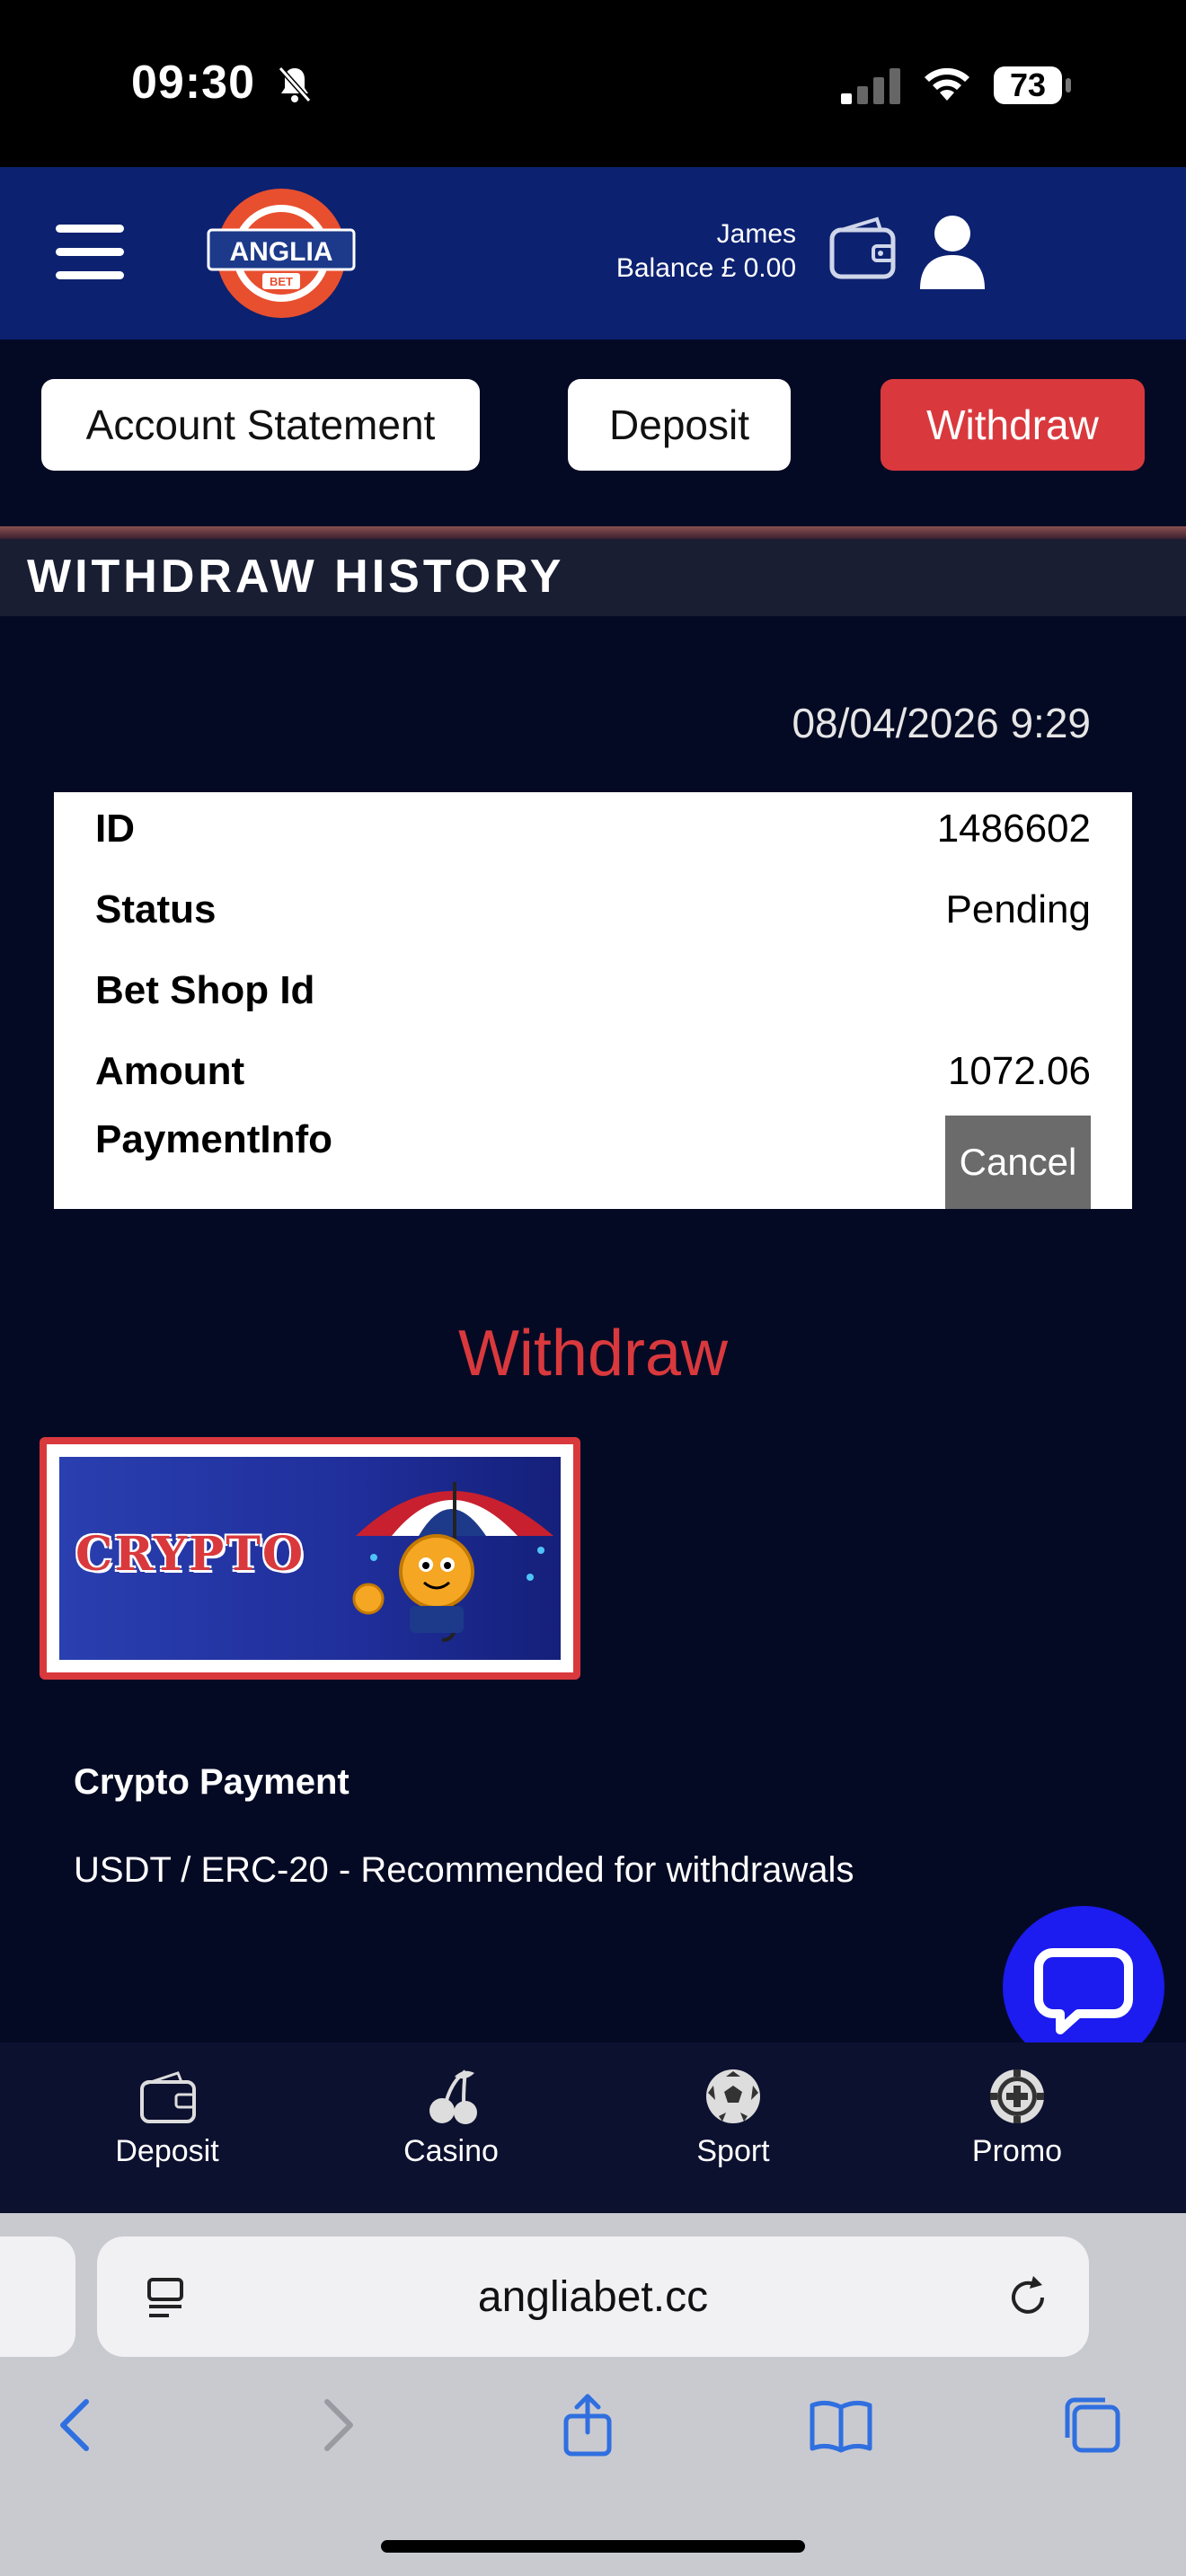 This screenshot has height=2576, width=1186. Describe the element at coordinates (1017, 2127) in the screenshot. I see `nav-promo: Promo` at that location.